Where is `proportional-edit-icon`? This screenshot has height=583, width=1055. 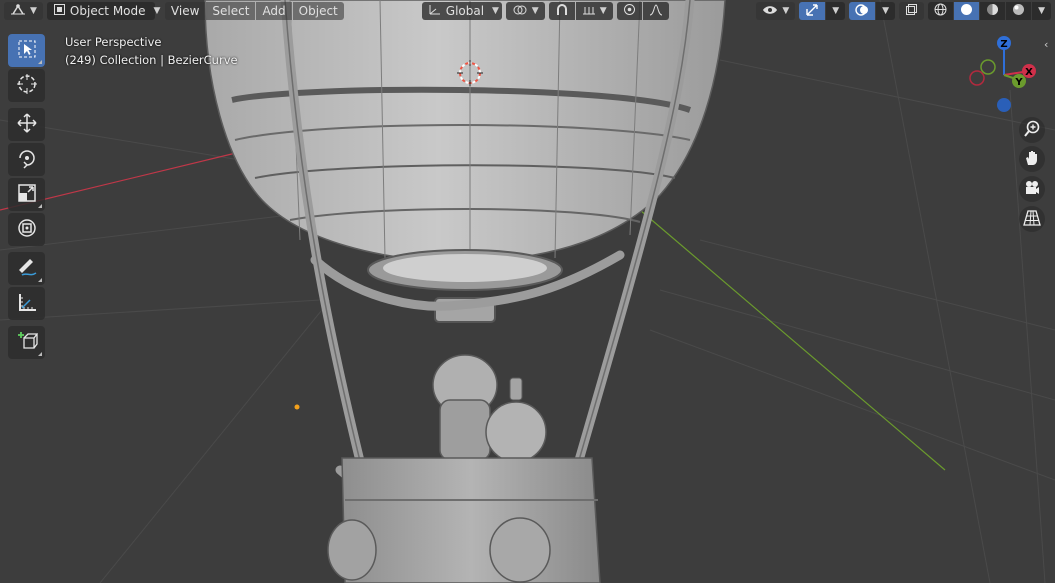 proportional-edit-icon is located at coordinates (629, 11).